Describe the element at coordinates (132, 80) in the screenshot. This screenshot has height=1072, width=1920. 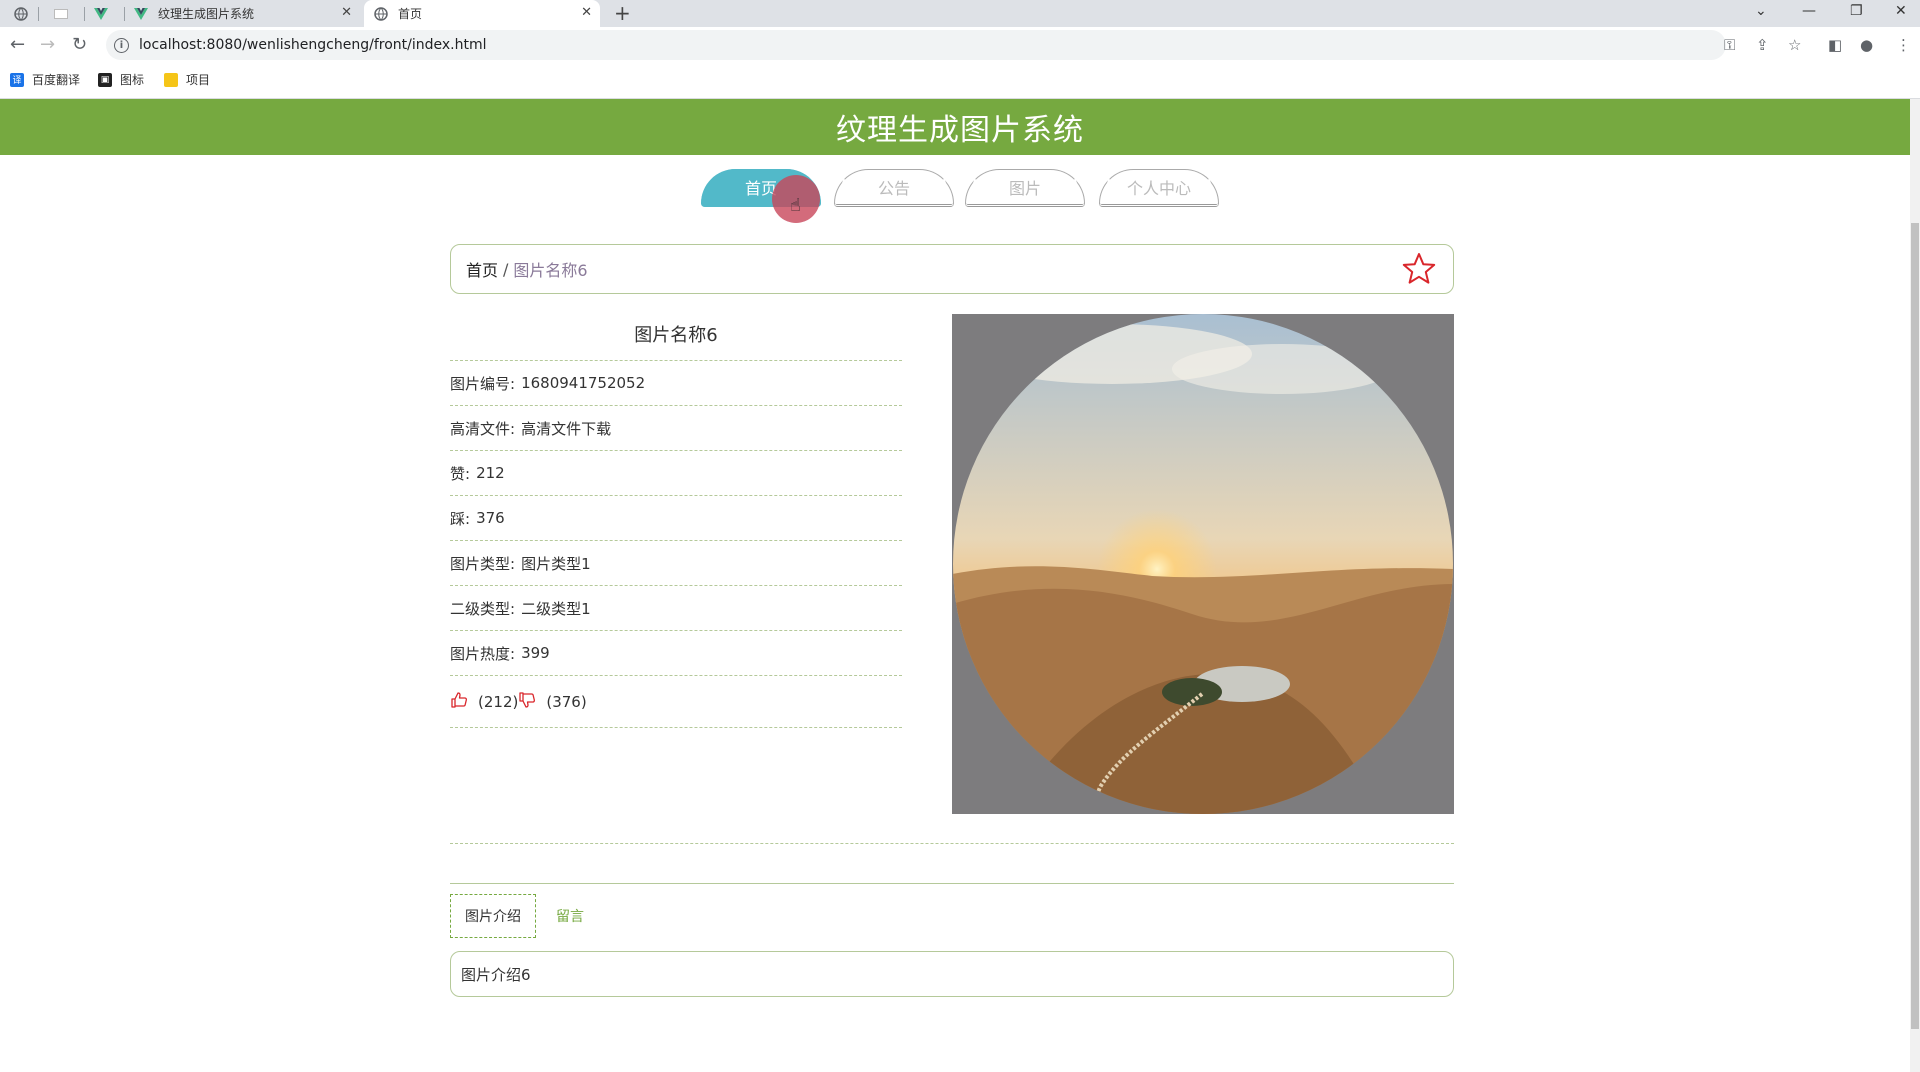
I see `bookmark-label: 图标` at that location.